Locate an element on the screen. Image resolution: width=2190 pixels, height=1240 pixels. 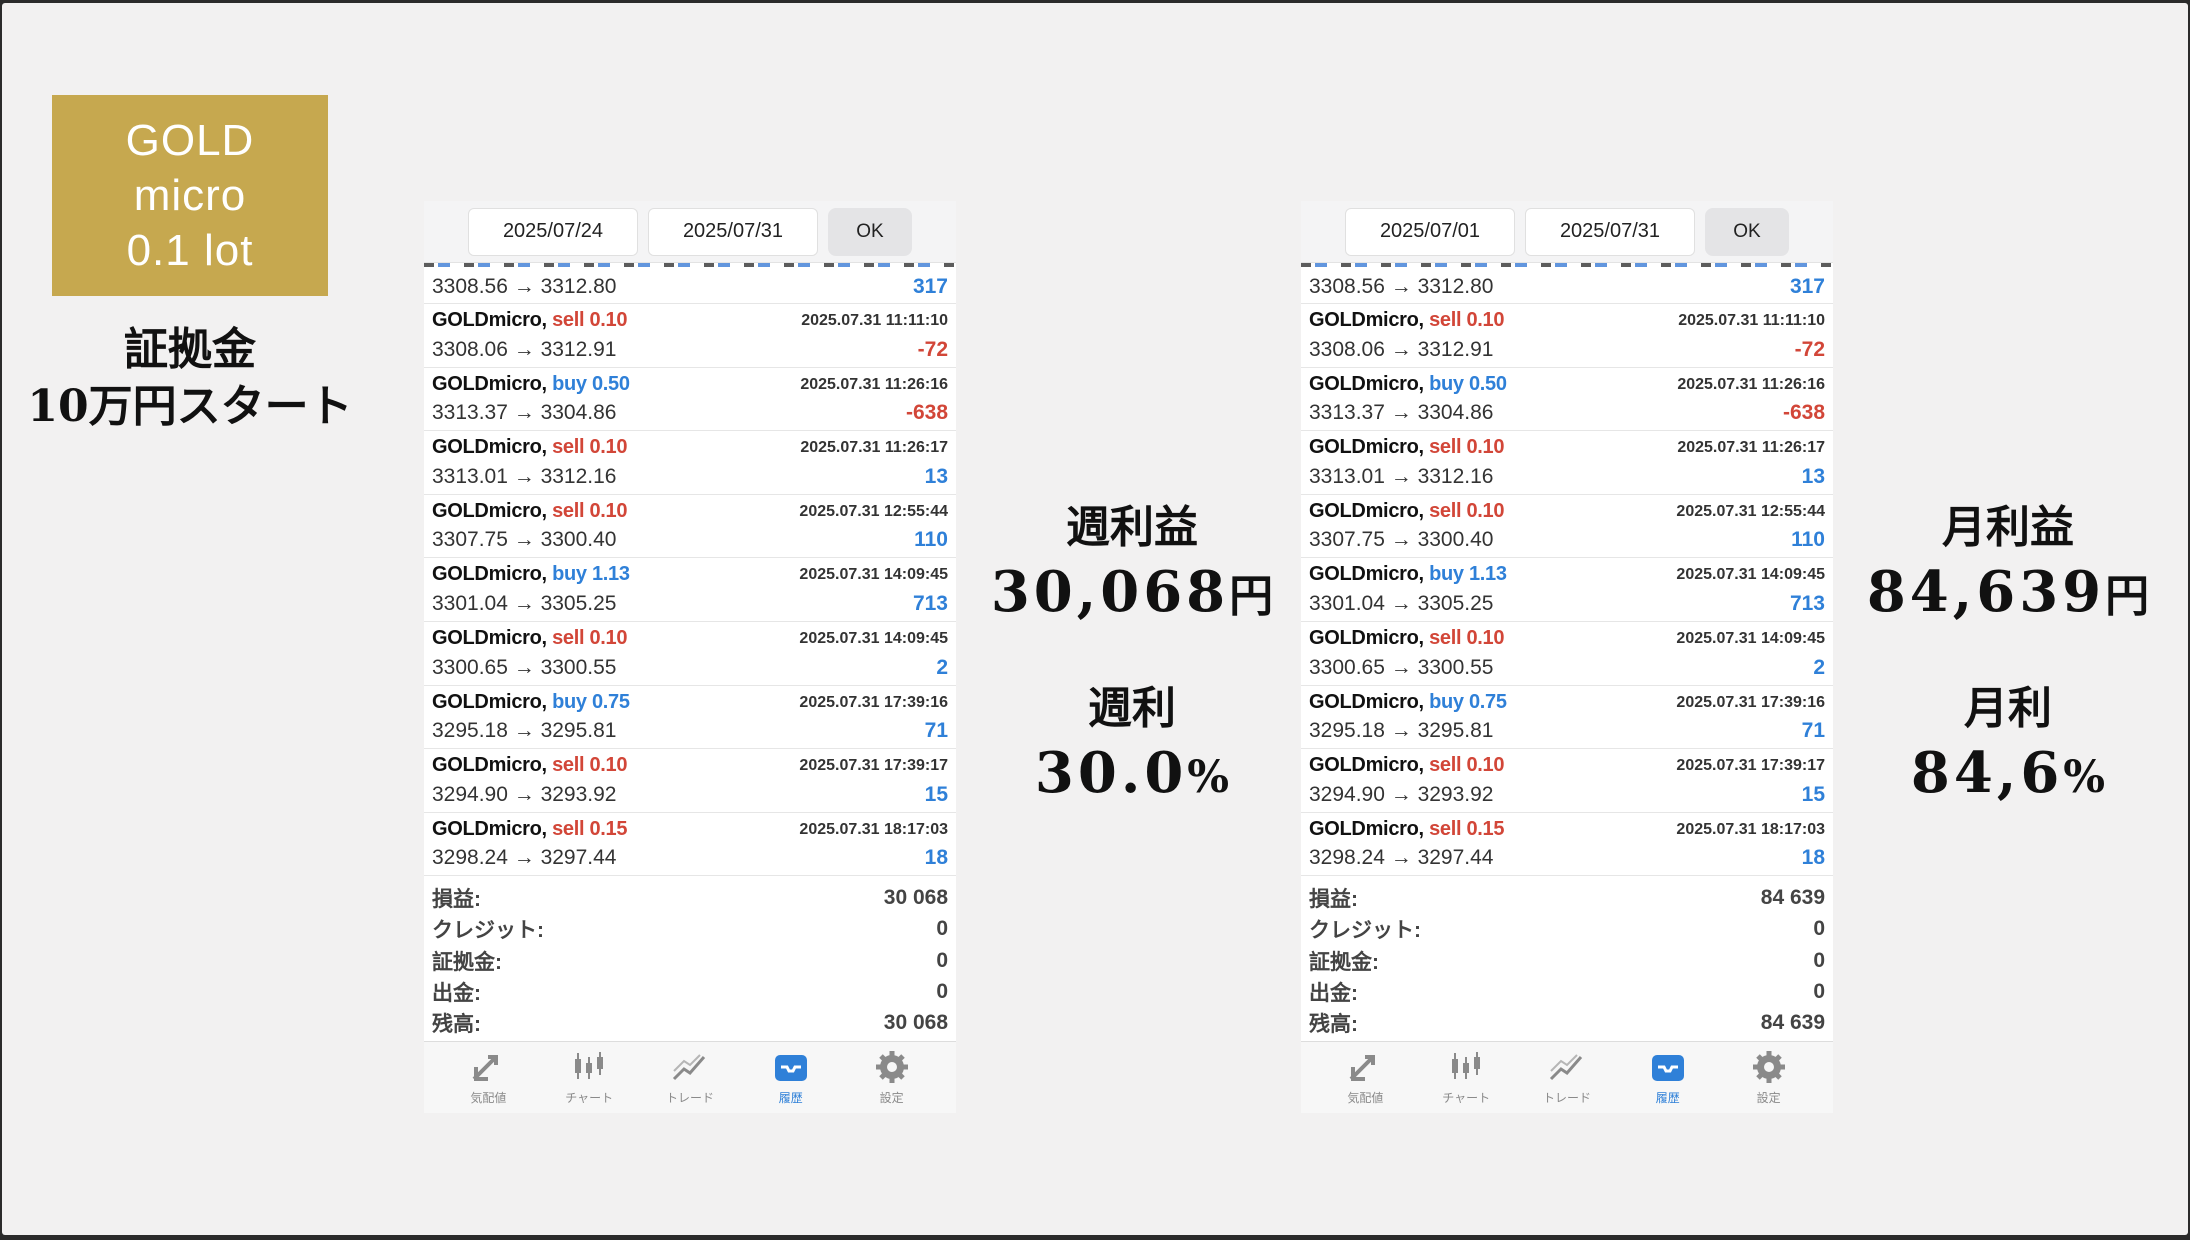
date-from-field: 2025/07/24 is located at coordinates (553, 231).